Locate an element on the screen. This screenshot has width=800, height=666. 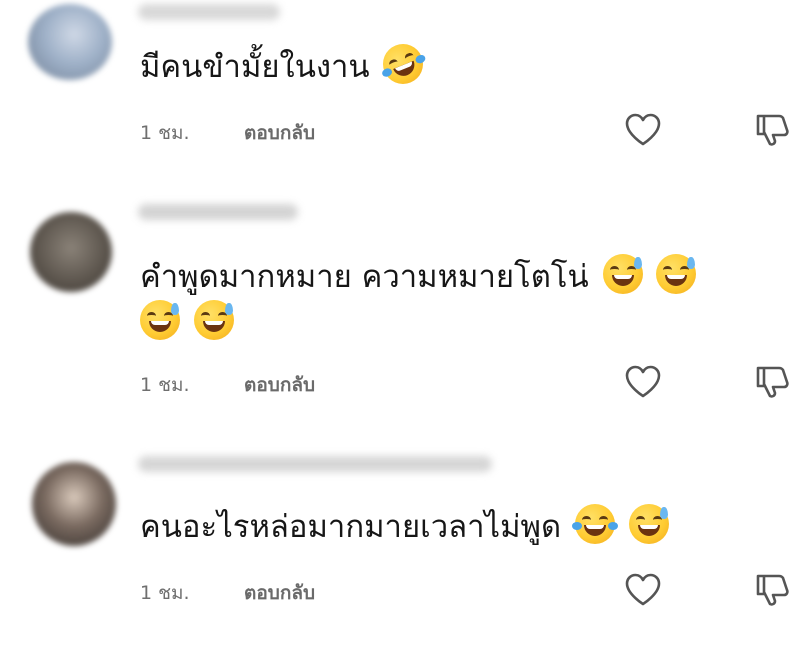
heart-outline-icon is located at coordinates (643, 589).